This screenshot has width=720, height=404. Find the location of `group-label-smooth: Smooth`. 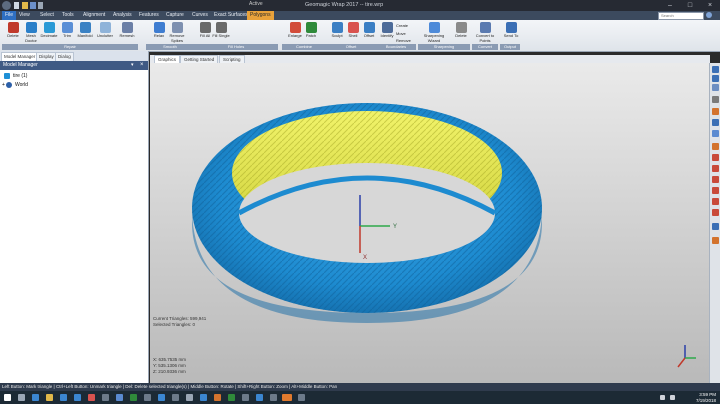

group-label-smooth: Smooth is located at coordinates (170, 47).